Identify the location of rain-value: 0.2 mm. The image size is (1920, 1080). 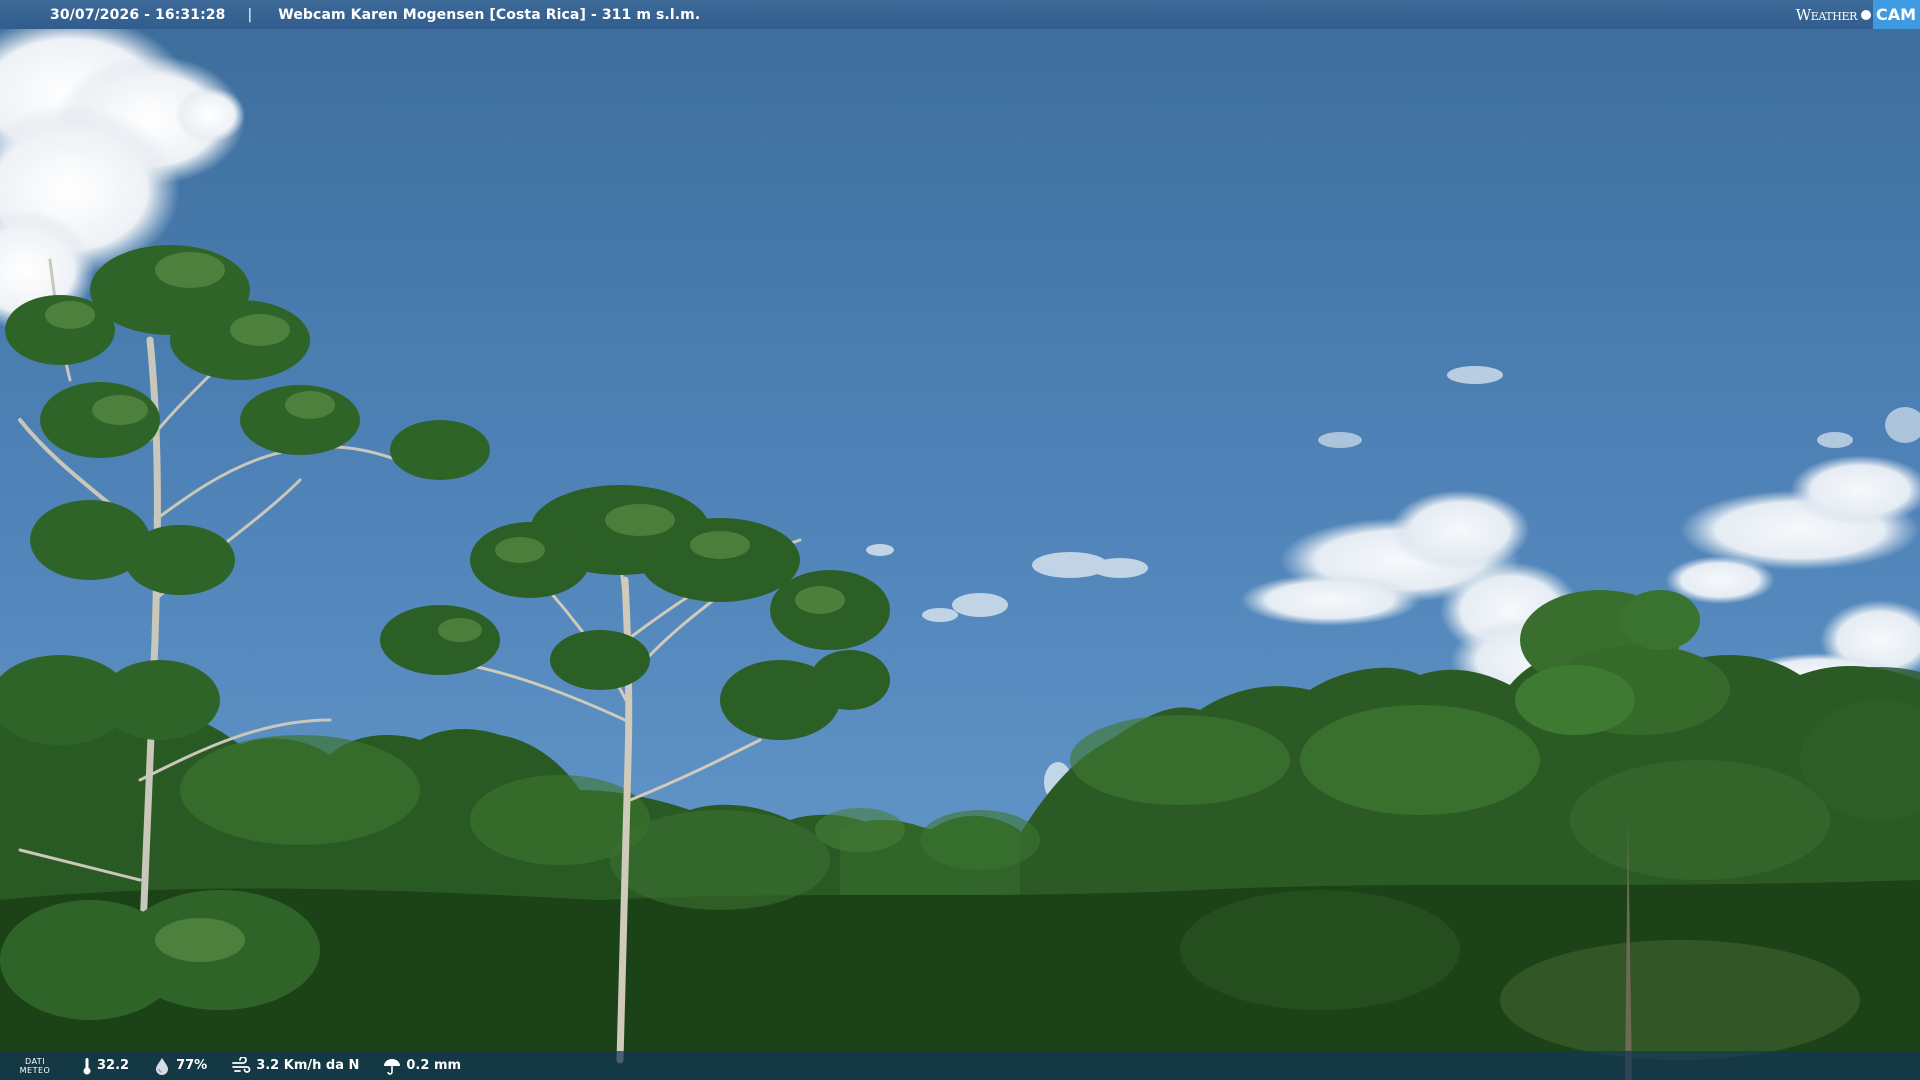
(434, 1065).